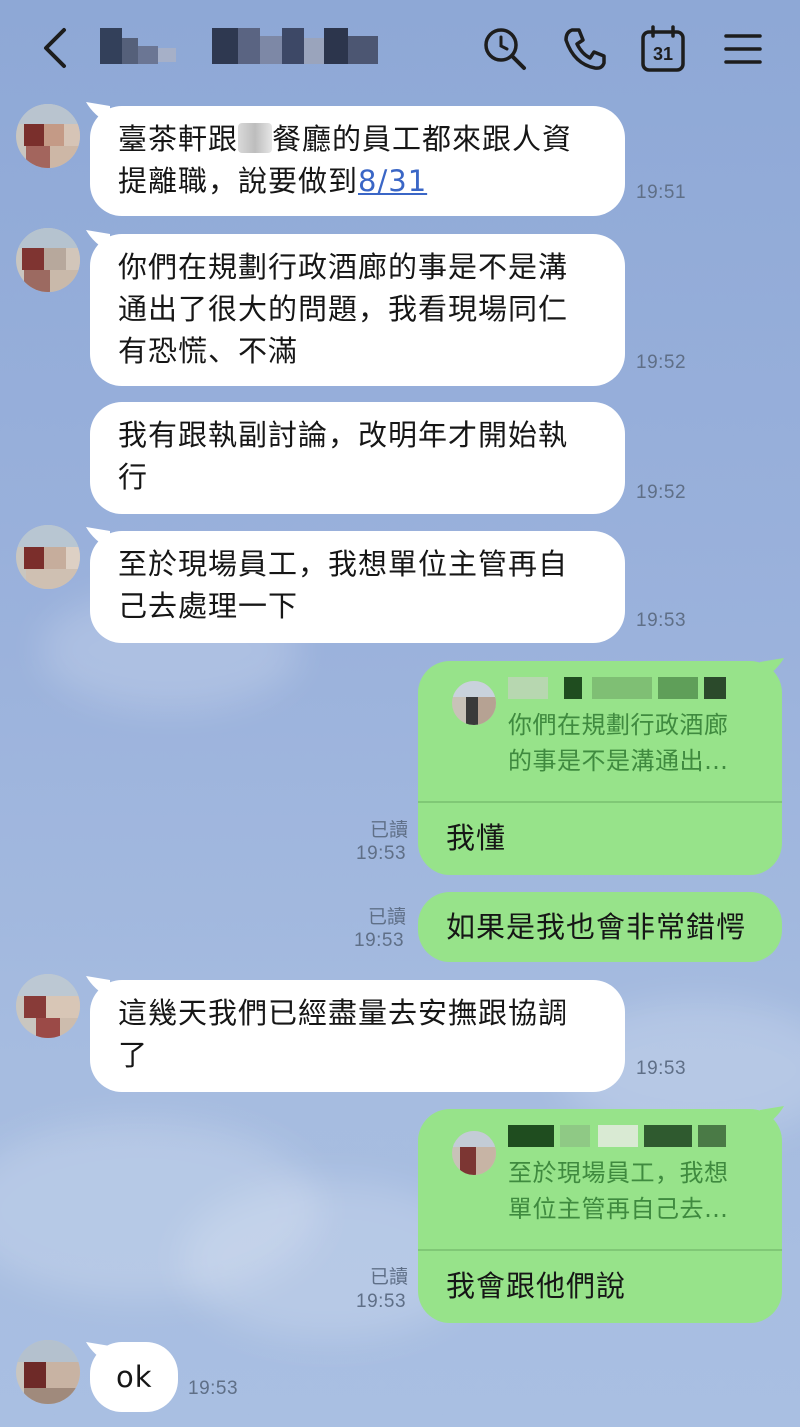 The height and width of the screenshot is (1427, 800). I want to click on calendar-day: 31, so click(663, 54).